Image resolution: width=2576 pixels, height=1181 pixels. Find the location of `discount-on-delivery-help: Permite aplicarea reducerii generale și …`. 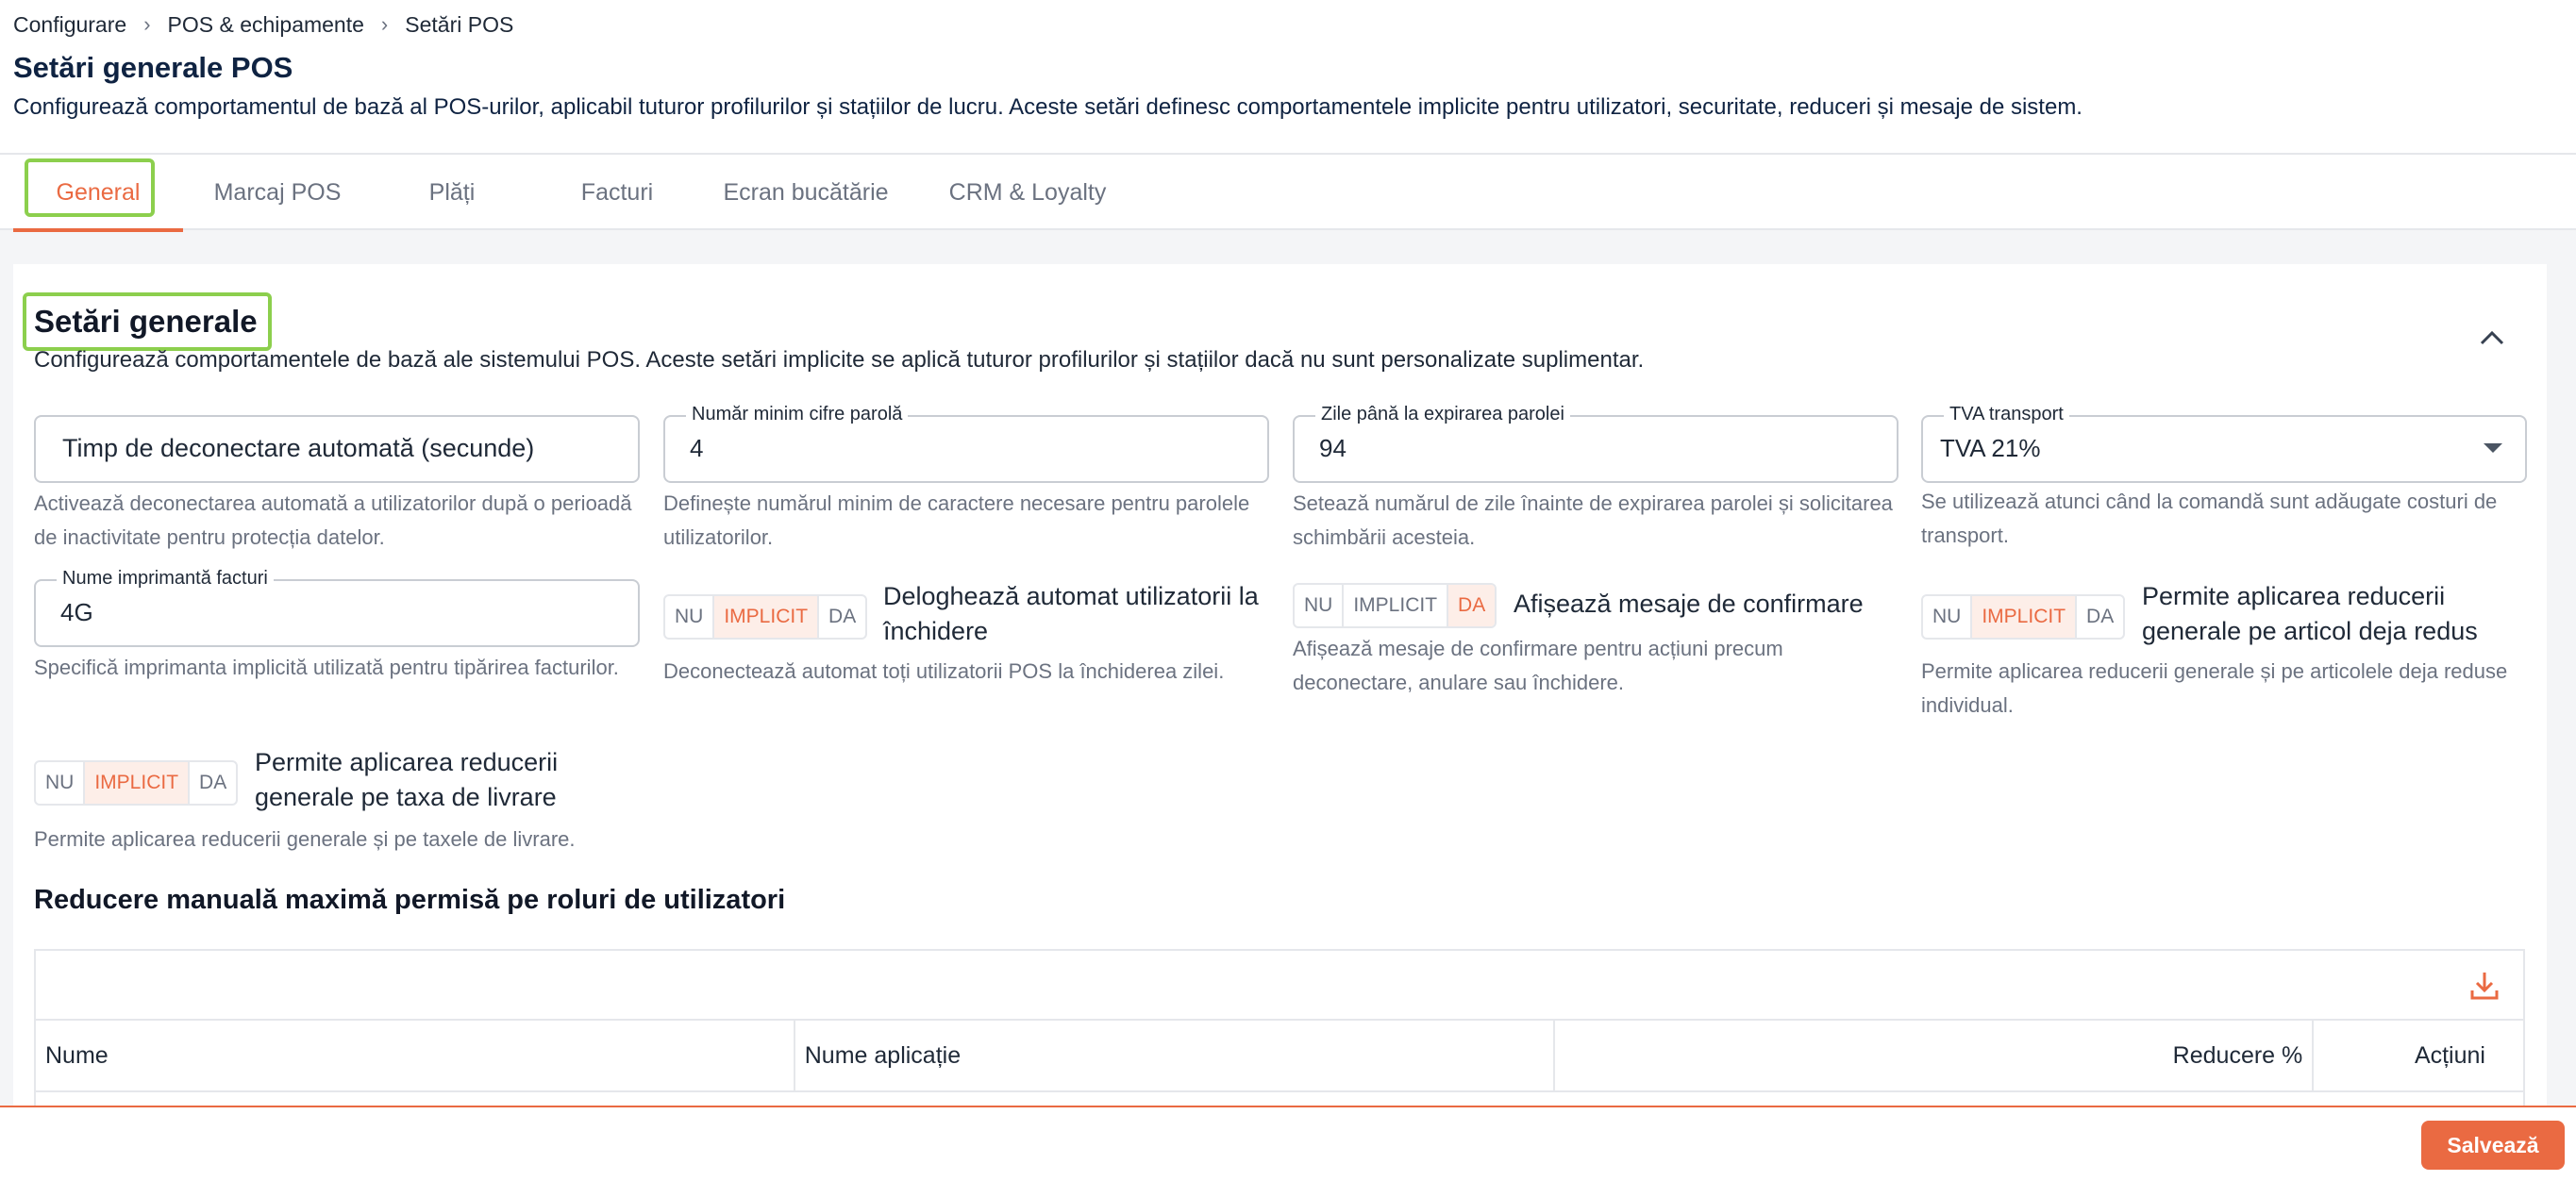

discount-on-delivery-help: Permite aplicarea reducerii generale și … is located at coordinates (305, 839).